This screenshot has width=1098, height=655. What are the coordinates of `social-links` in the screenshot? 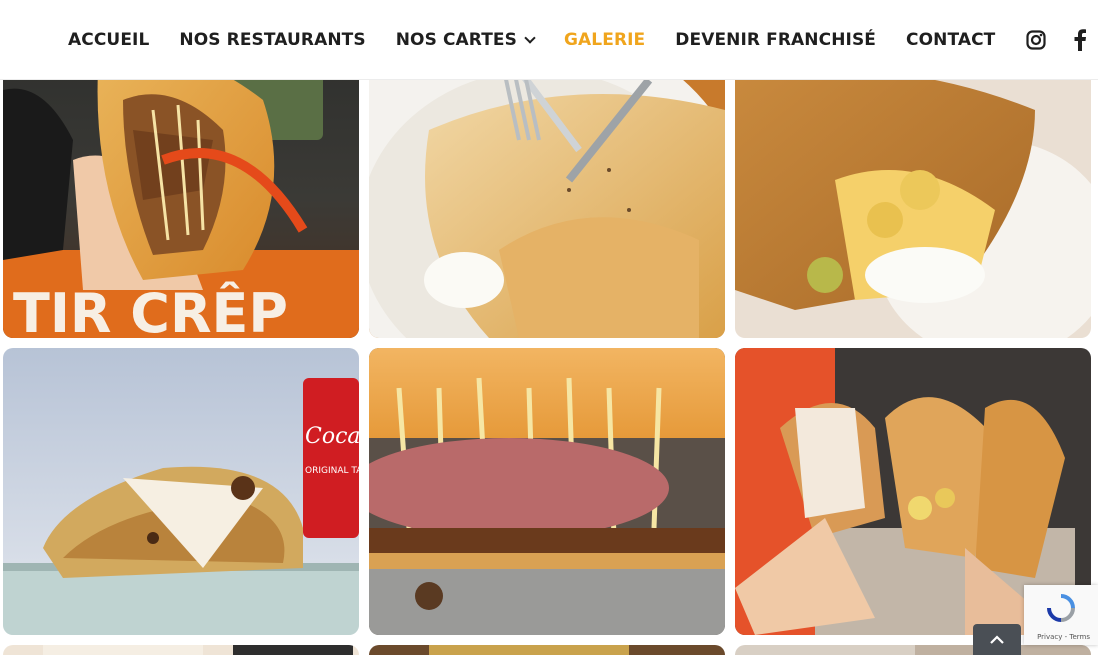 It's located at (1061, 40).